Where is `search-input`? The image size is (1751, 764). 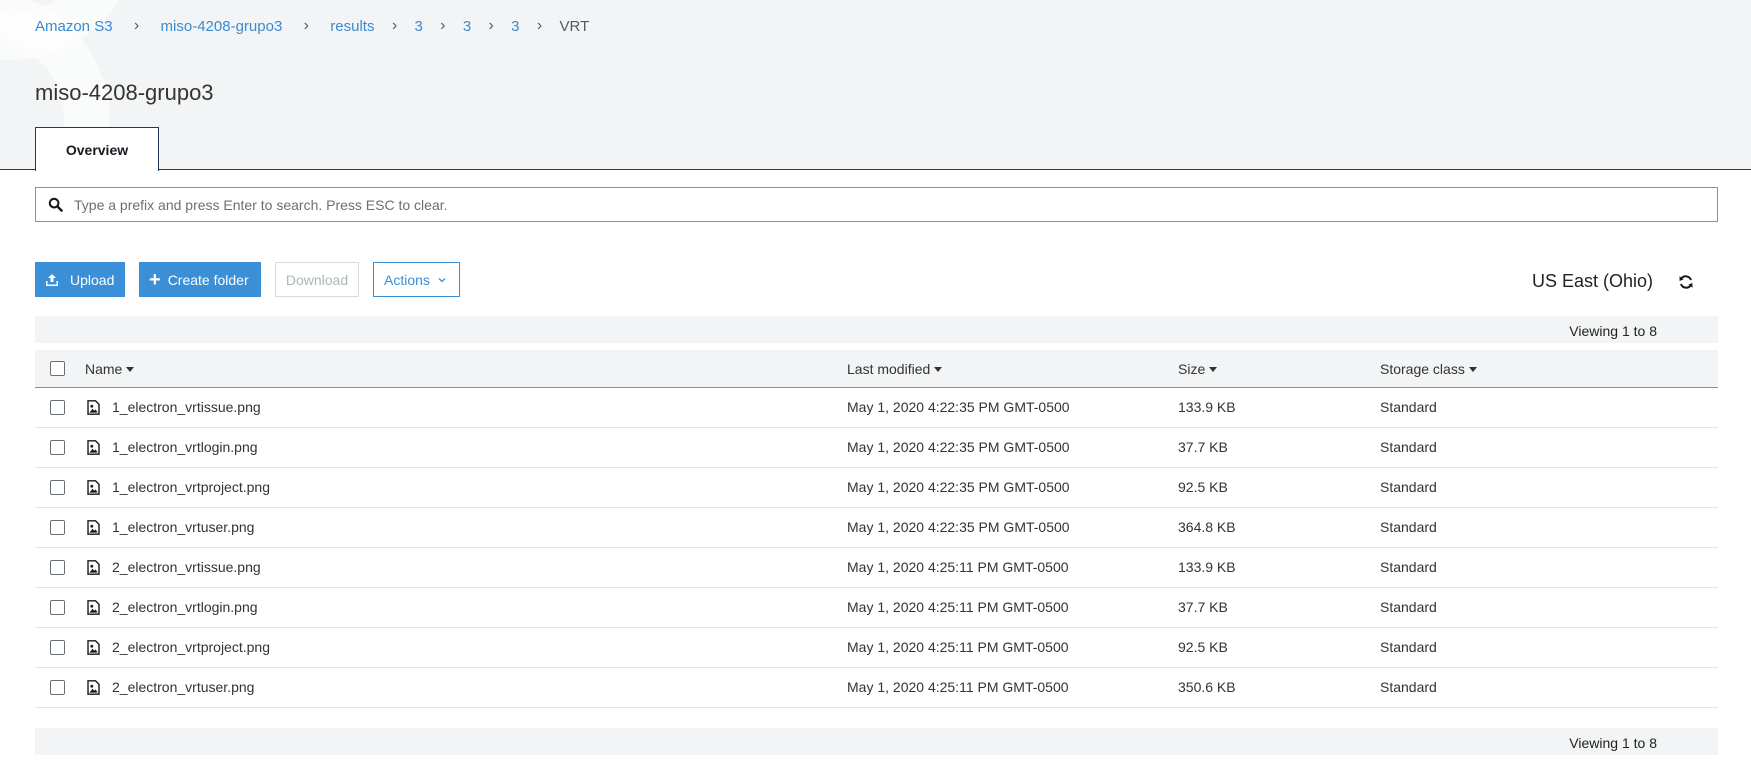 search-input is located at coordinates (895, 204).